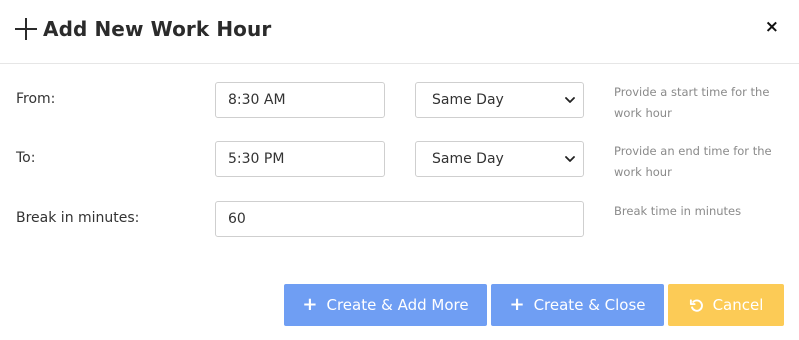 This screenshot has height=340, width=799. I want to click on create-close-label: Create & Close, so click(589, 305).